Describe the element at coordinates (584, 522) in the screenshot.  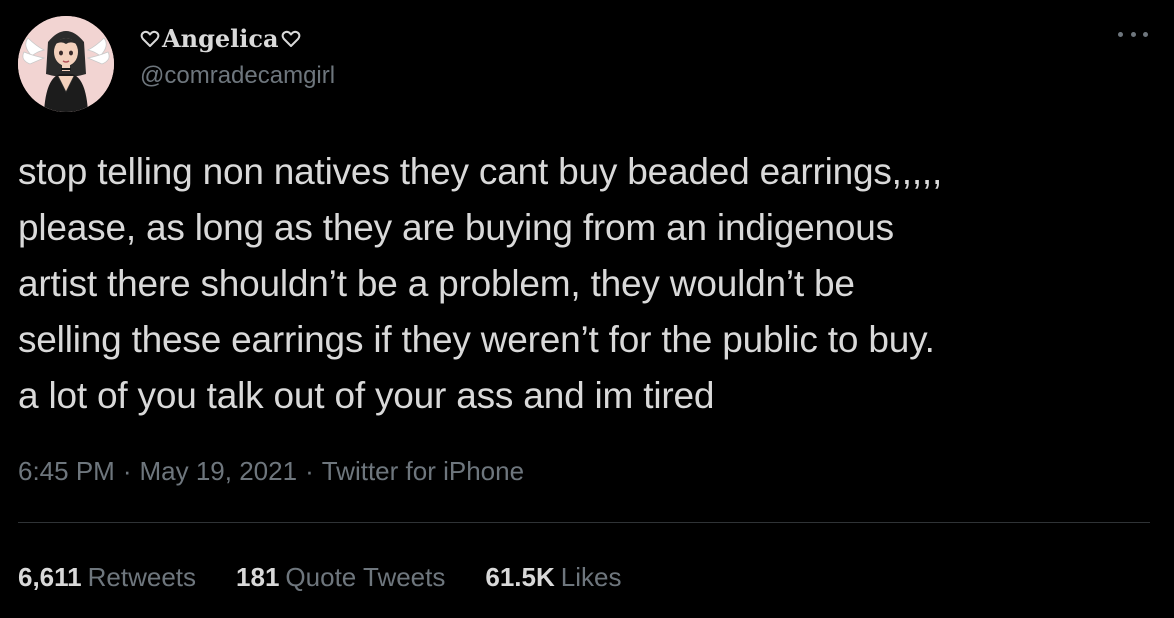
I see `divider` at that location.